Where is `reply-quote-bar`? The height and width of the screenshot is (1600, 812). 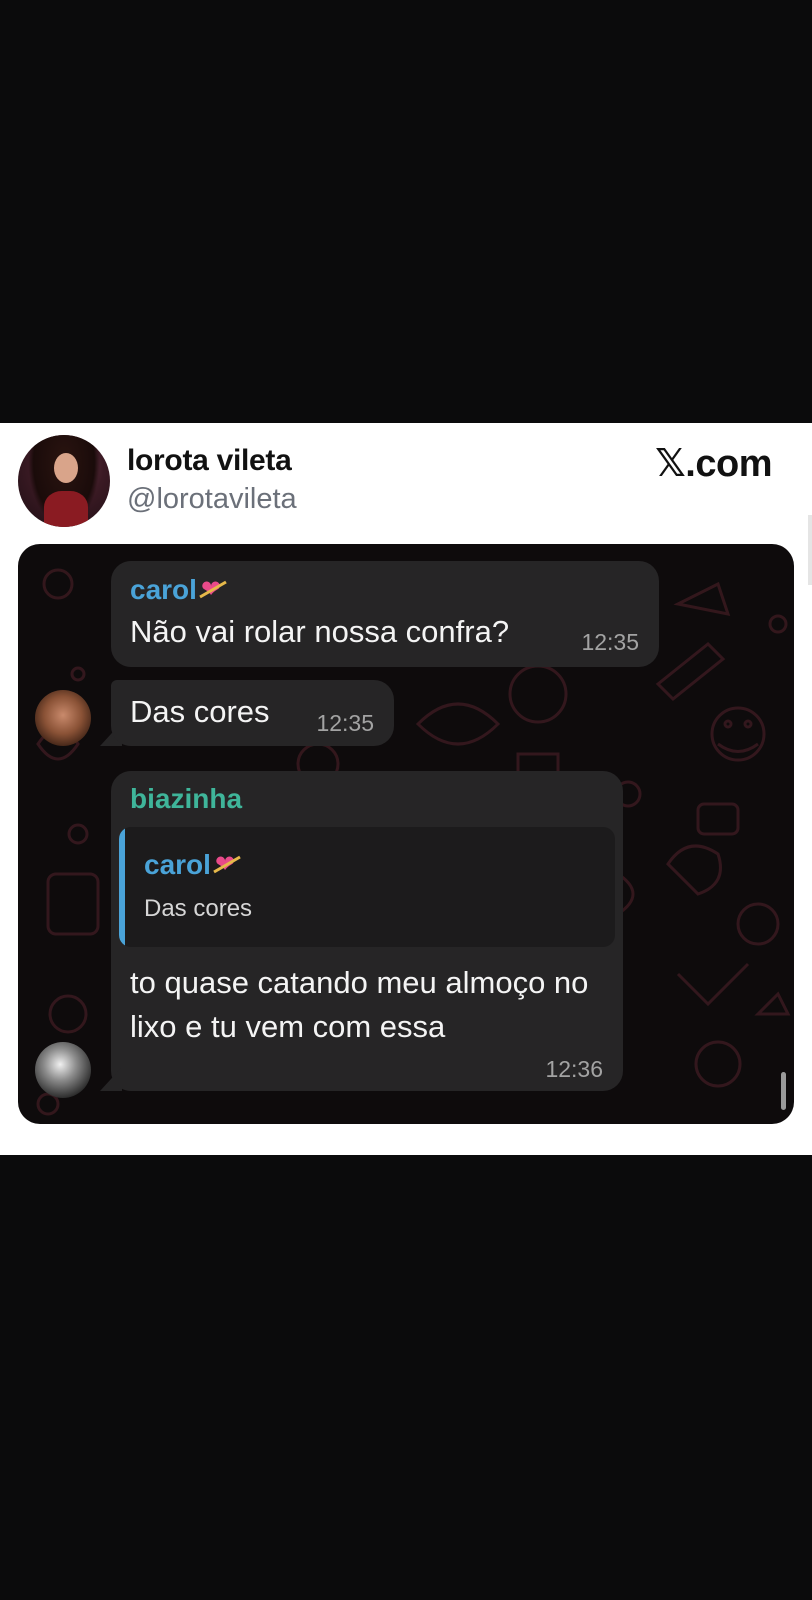
reply-quote-bar is located at coordinates (122, 887).